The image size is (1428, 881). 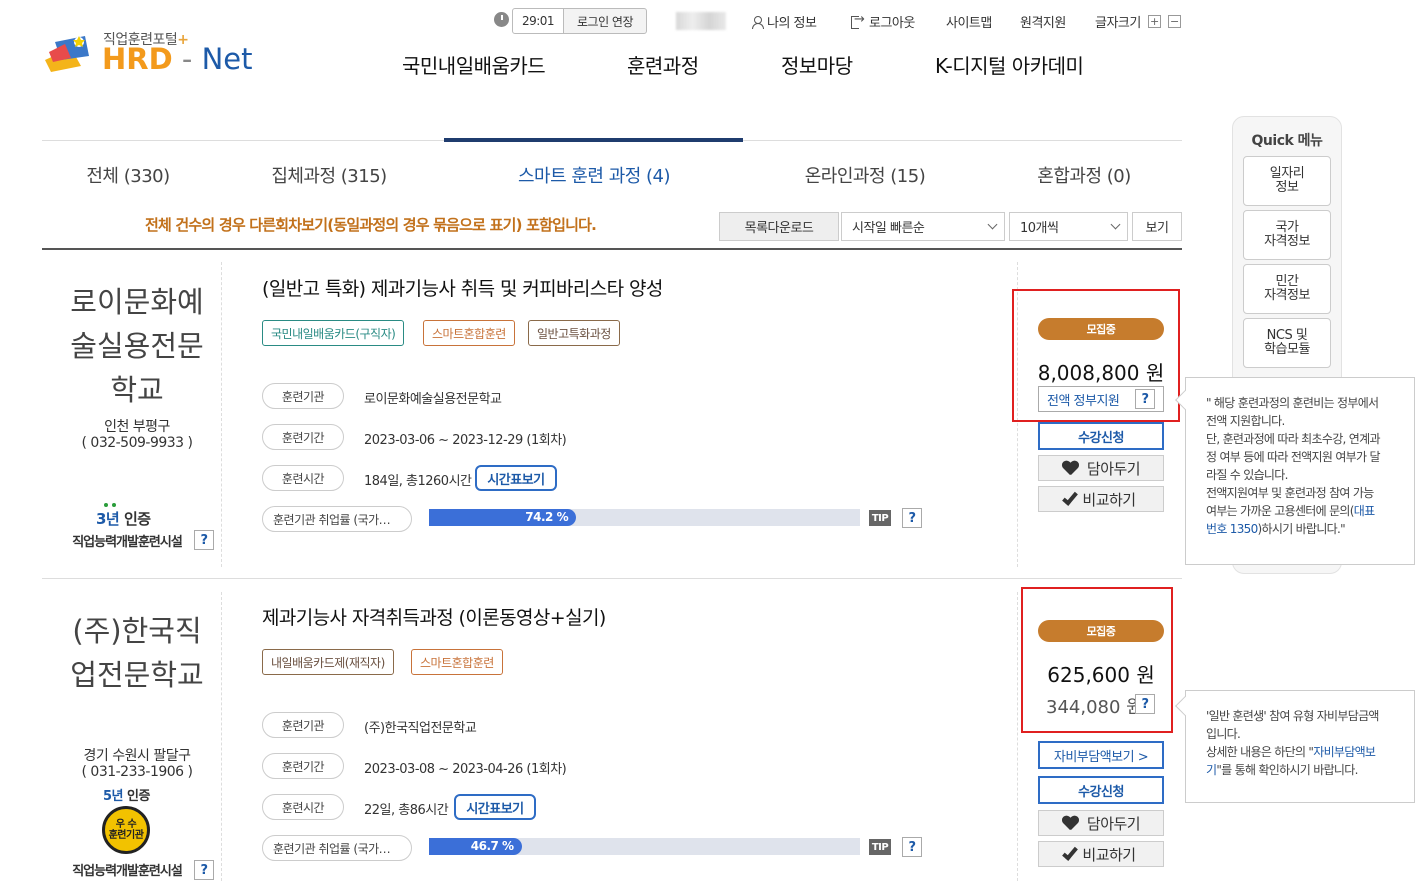 What do you see at coordinates (1287, 141) in the screenshot?
I see `quick-menu-title: Quick 메뉴` at bounding box center [1287, 141].